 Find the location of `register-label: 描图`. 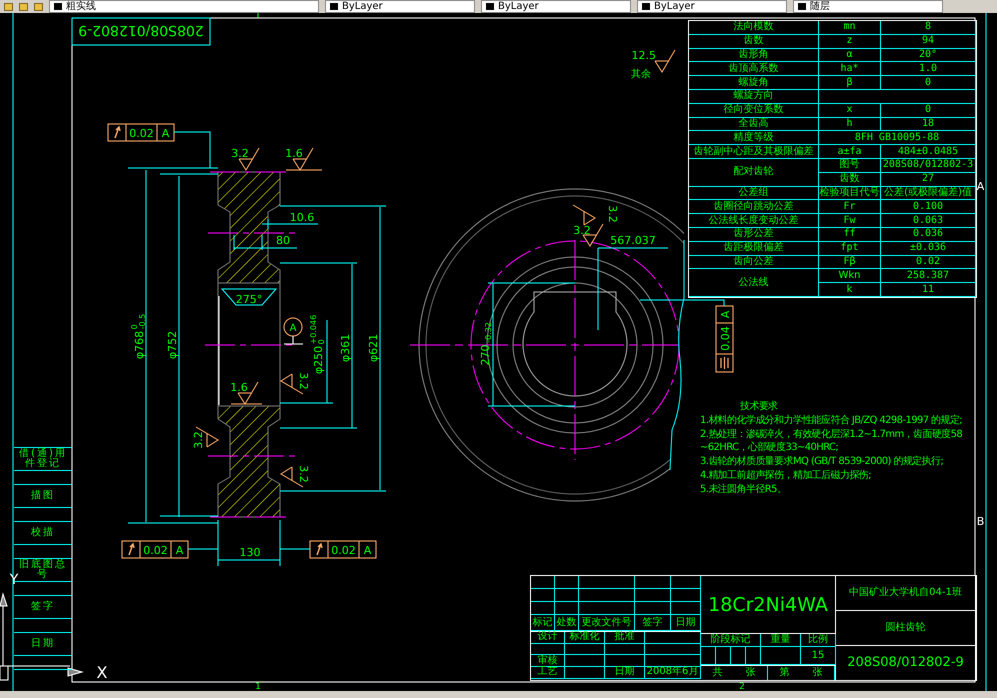

register-label: 描图 is located at coordinates (43, 496).